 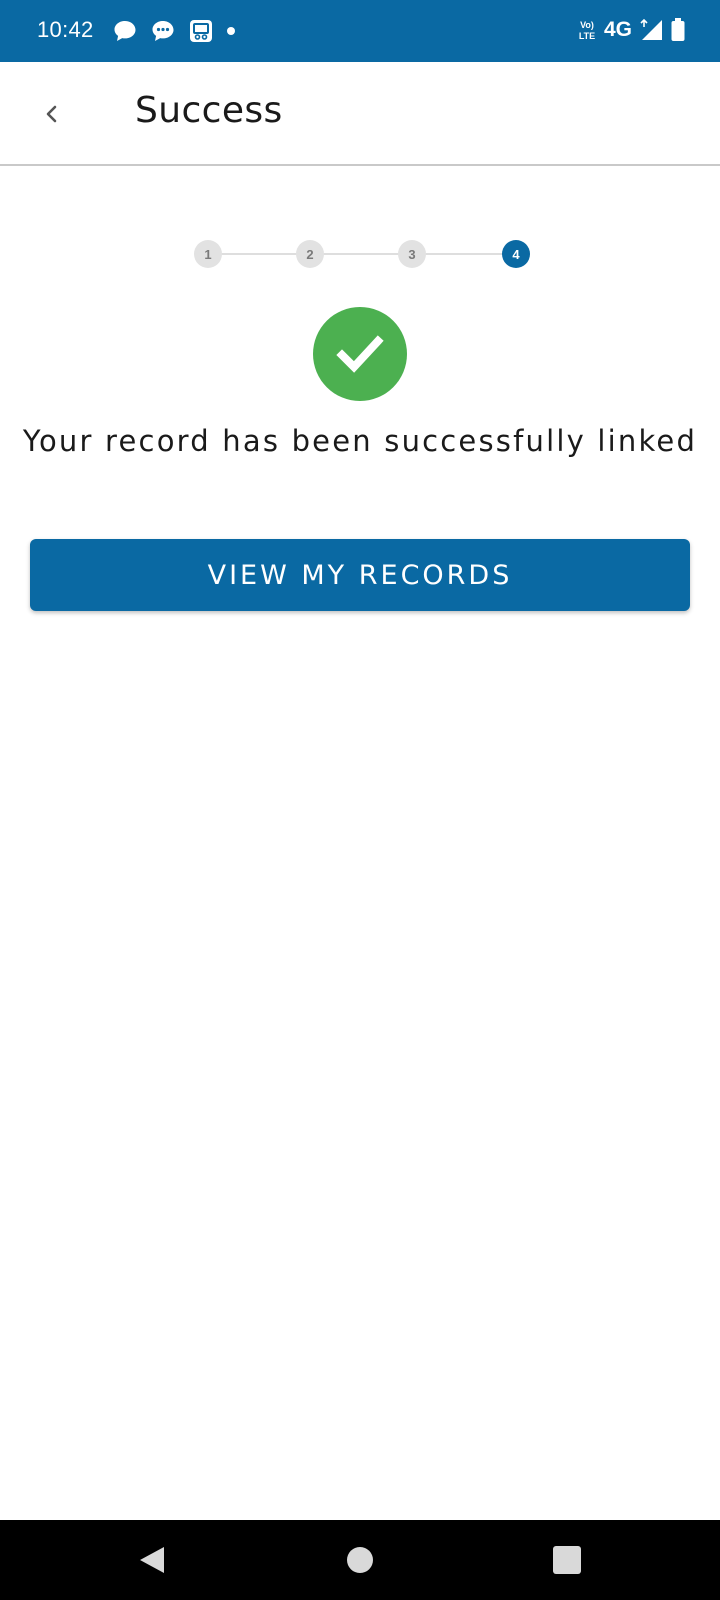 I want to click on back-button, so click(x=52, y=114).